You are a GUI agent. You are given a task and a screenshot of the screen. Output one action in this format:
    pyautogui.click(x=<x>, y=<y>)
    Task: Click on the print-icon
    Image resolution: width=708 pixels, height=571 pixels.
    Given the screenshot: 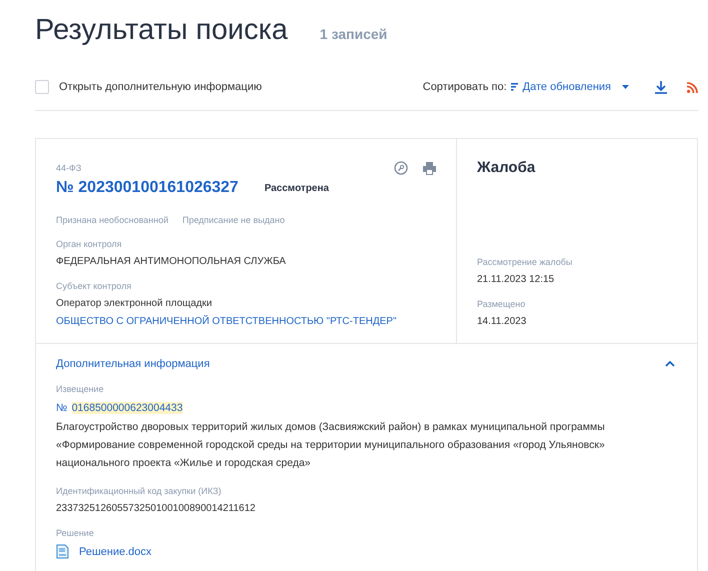 What is the action you would take?
    pyautogui.click(x=429, y=168)
    